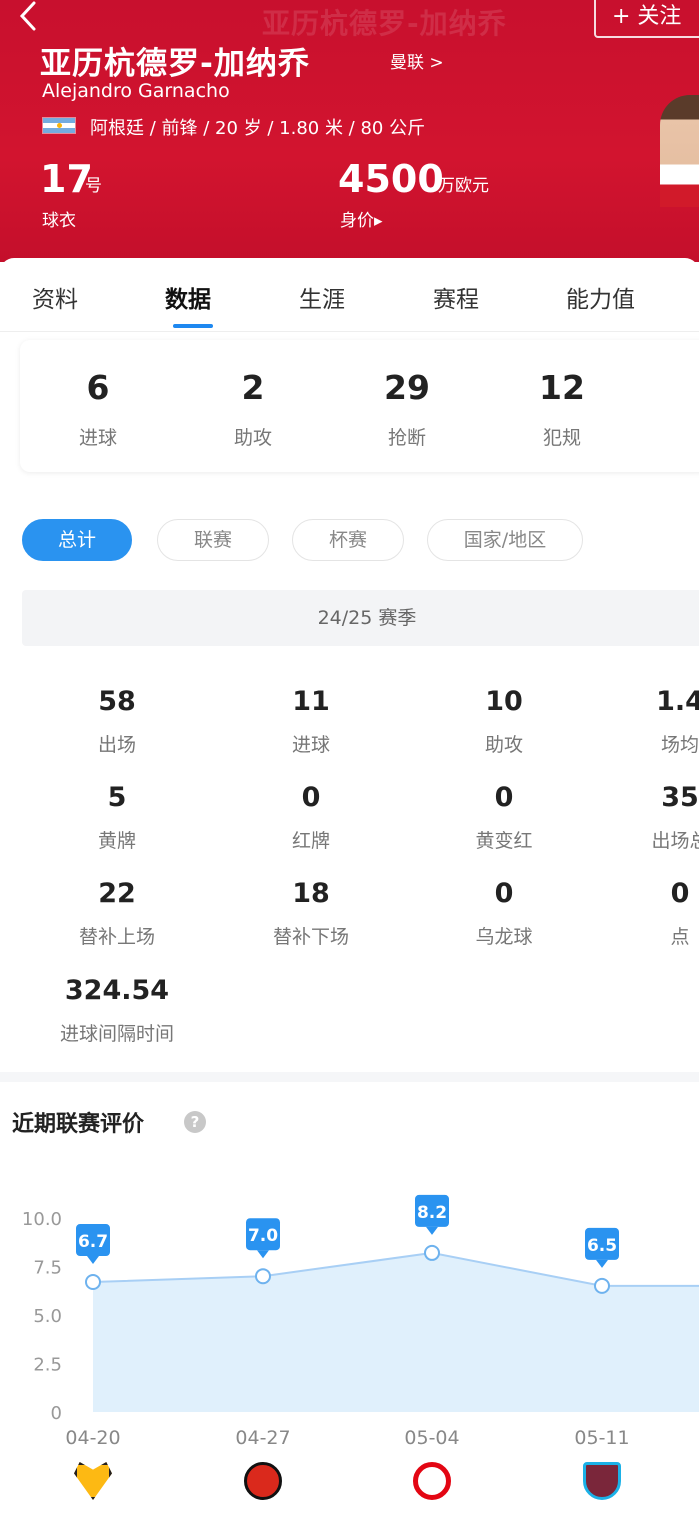  What do you see at coordinates (348, 540) in the screenshot?
I see `filter-cup: 杯赛` at bounding box center [348, 540].